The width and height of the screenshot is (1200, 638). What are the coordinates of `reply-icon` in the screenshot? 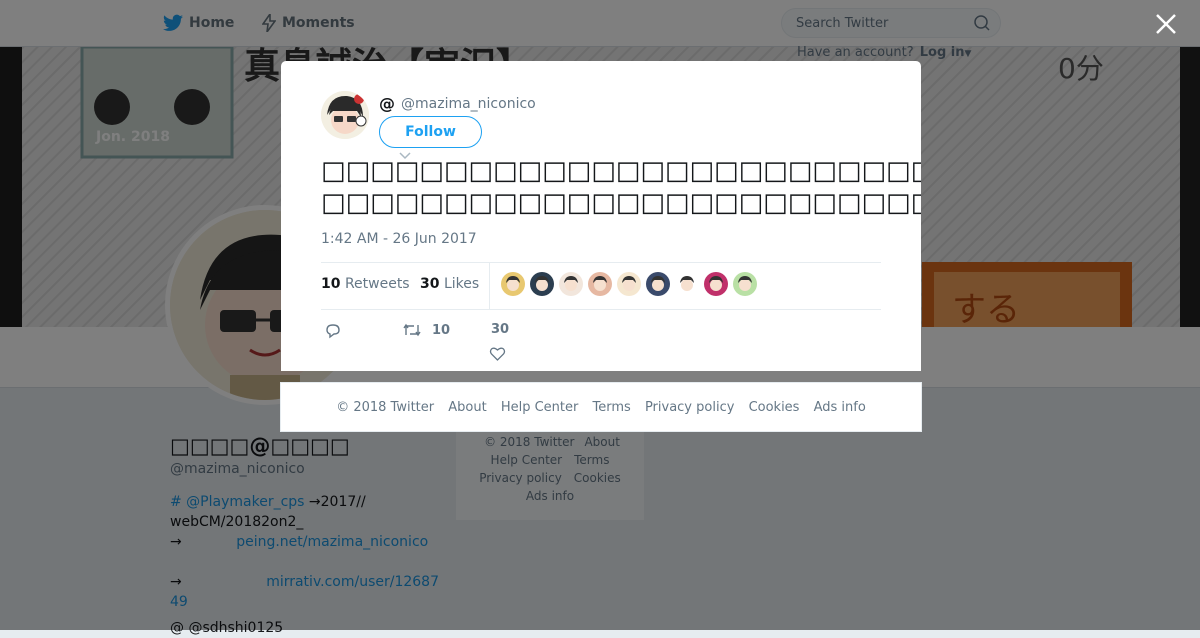 It's located at (333, 331).